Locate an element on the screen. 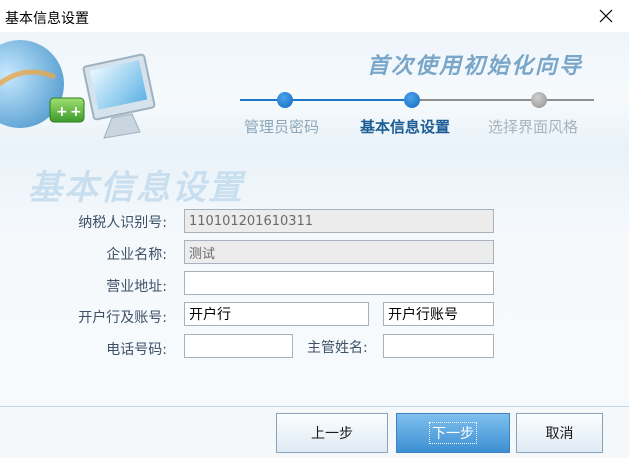  cancel-button-label: 取消 is located at coordinates (559, 434).